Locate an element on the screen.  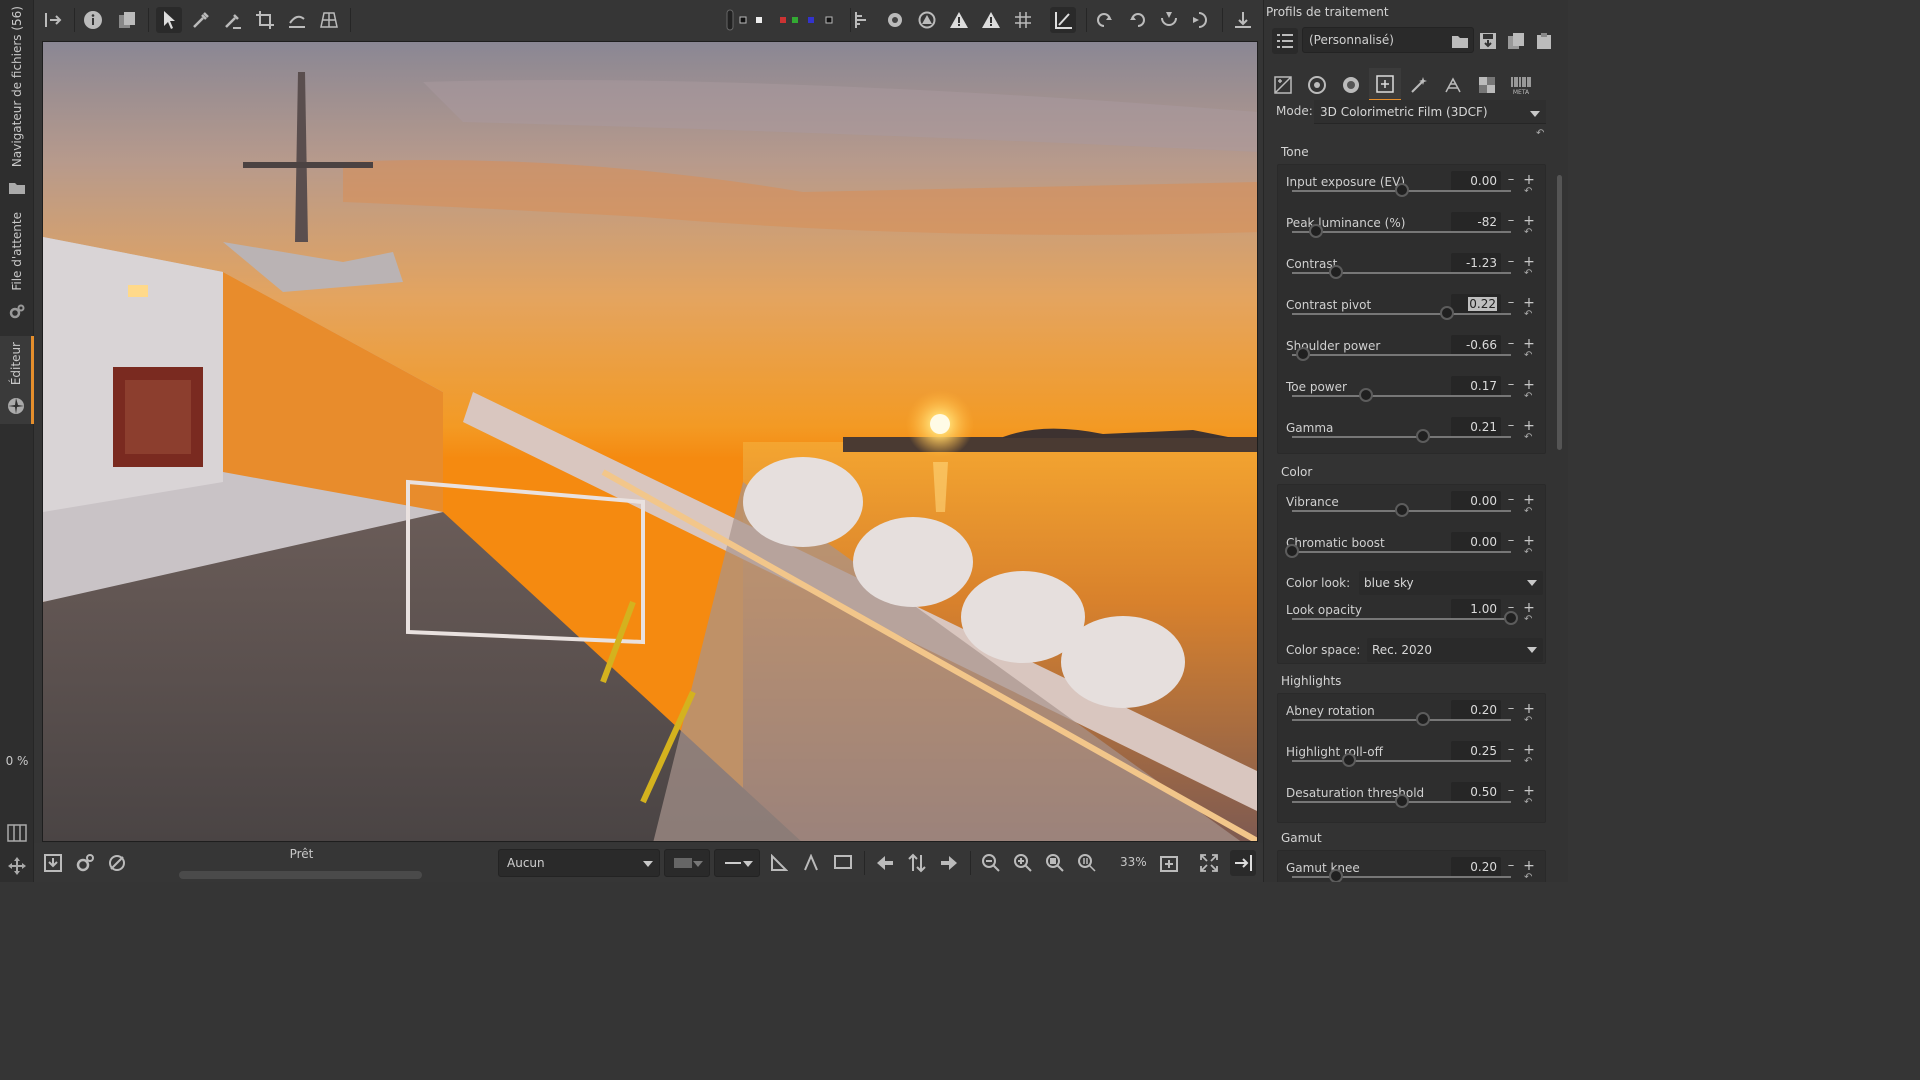
straighten-icon is located at coordinates (297, 20).